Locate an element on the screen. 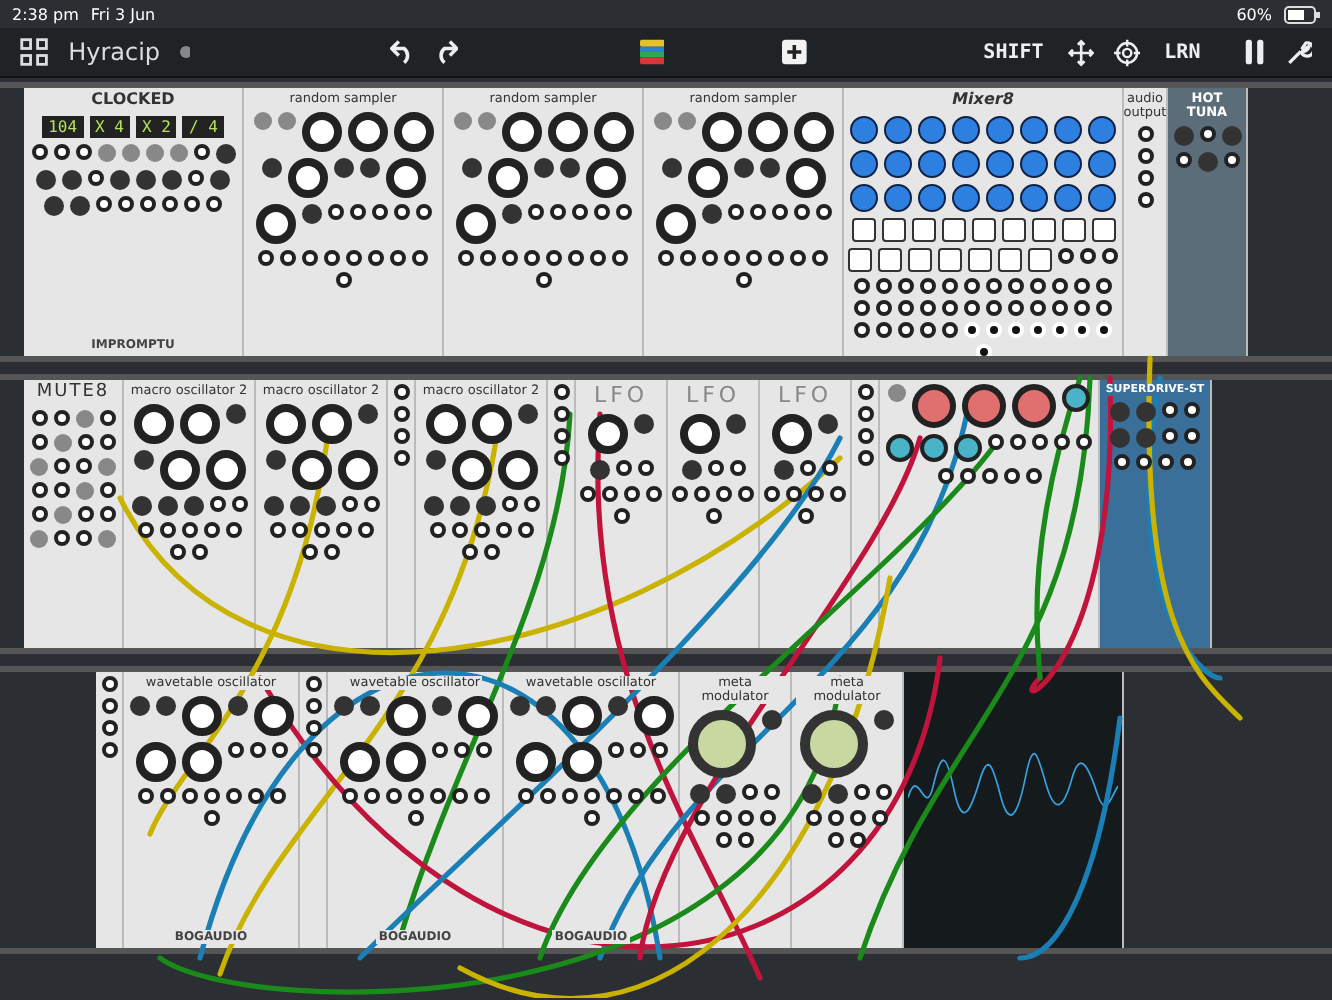 The width and height of the screenshot is (1332, 1000). patch-name: Hyracip is located at coordinates (114, 52).